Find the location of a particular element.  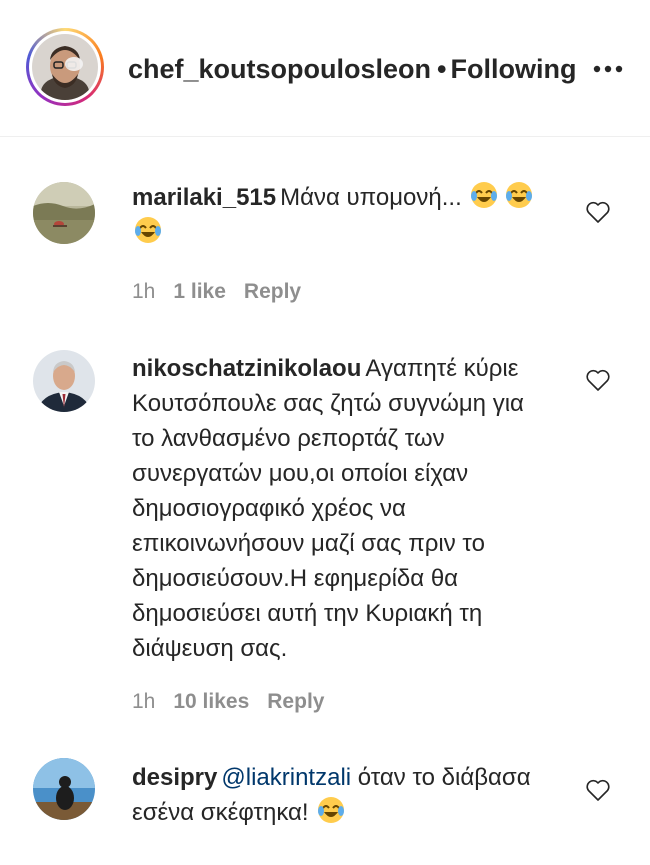

comment-likes: 1 like is located at coordinates (199, 291).